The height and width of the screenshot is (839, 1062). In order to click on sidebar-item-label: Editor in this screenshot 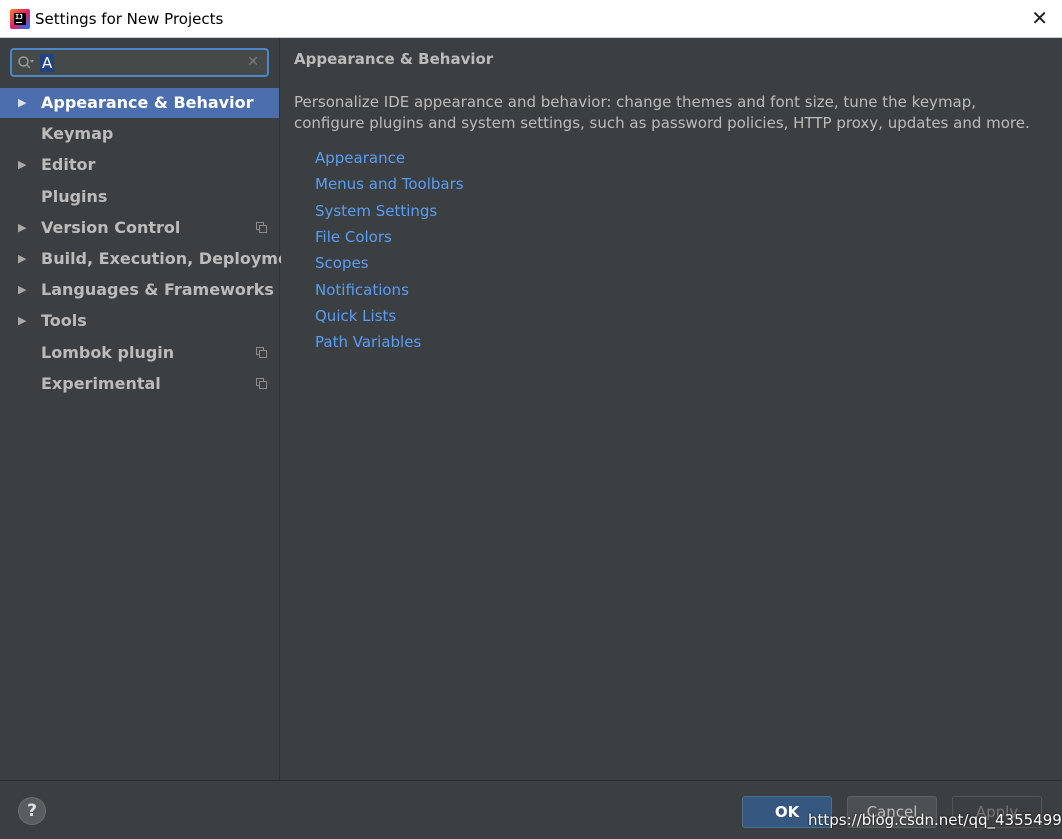, I will do `click(68, 164)`.